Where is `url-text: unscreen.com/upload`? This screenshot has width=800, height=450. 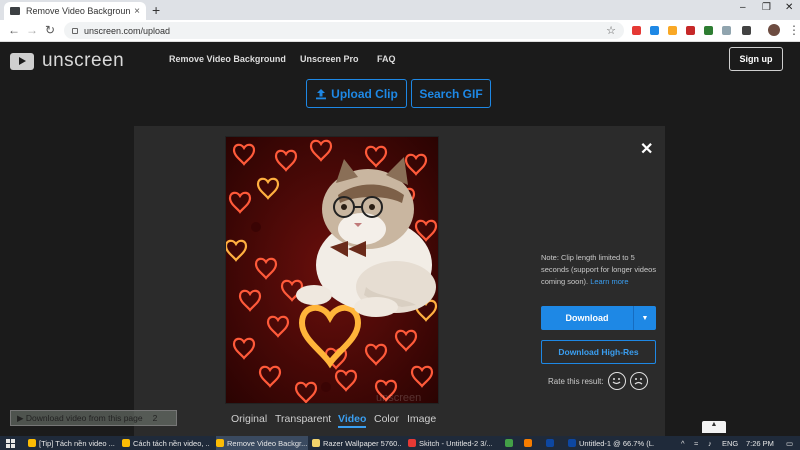
url-text: unscreen.com/upload is located at coordinates (127, 30).